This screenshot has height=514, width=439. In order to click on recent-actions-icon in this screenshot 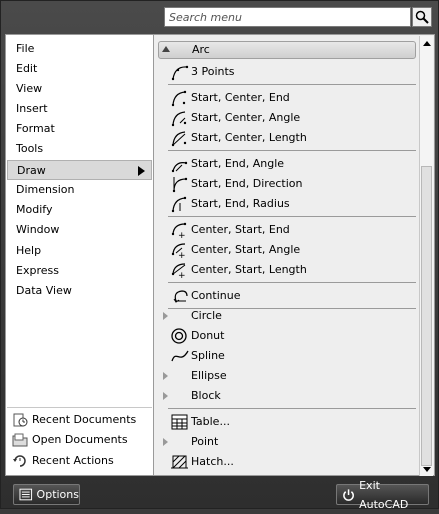, I will do `click(19, 461)`.